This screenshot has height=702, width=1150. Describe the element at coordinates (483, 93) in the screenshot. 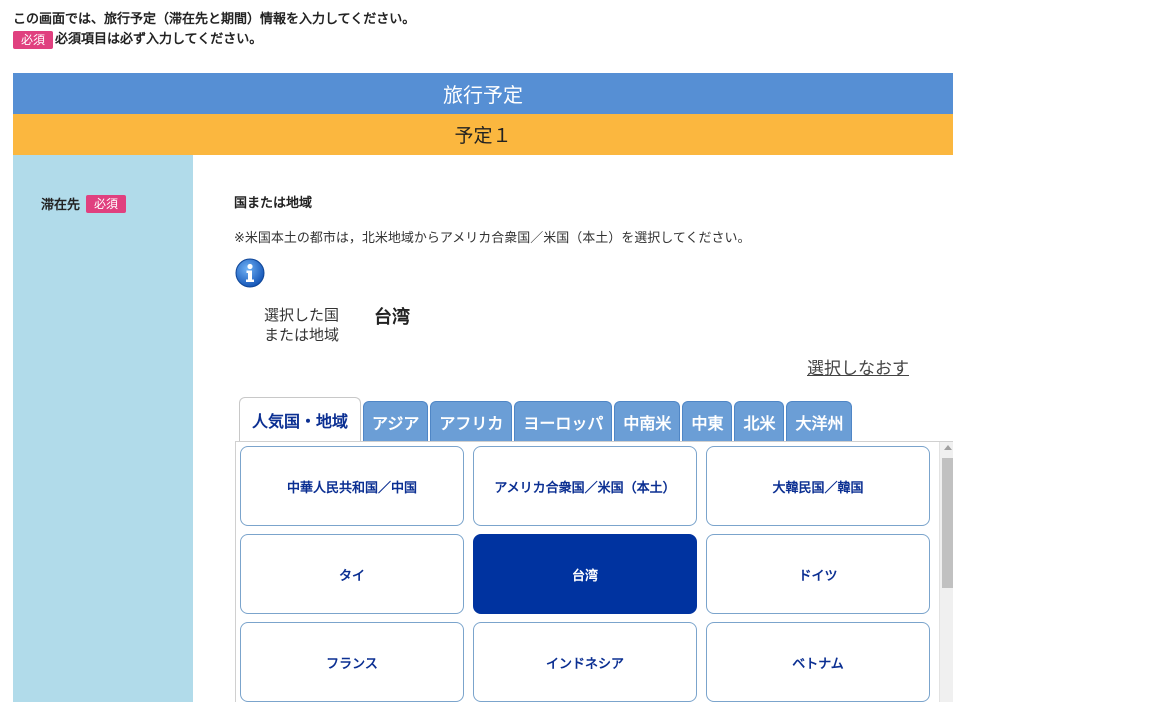

I see `section-title: 旅行予定` at that location.